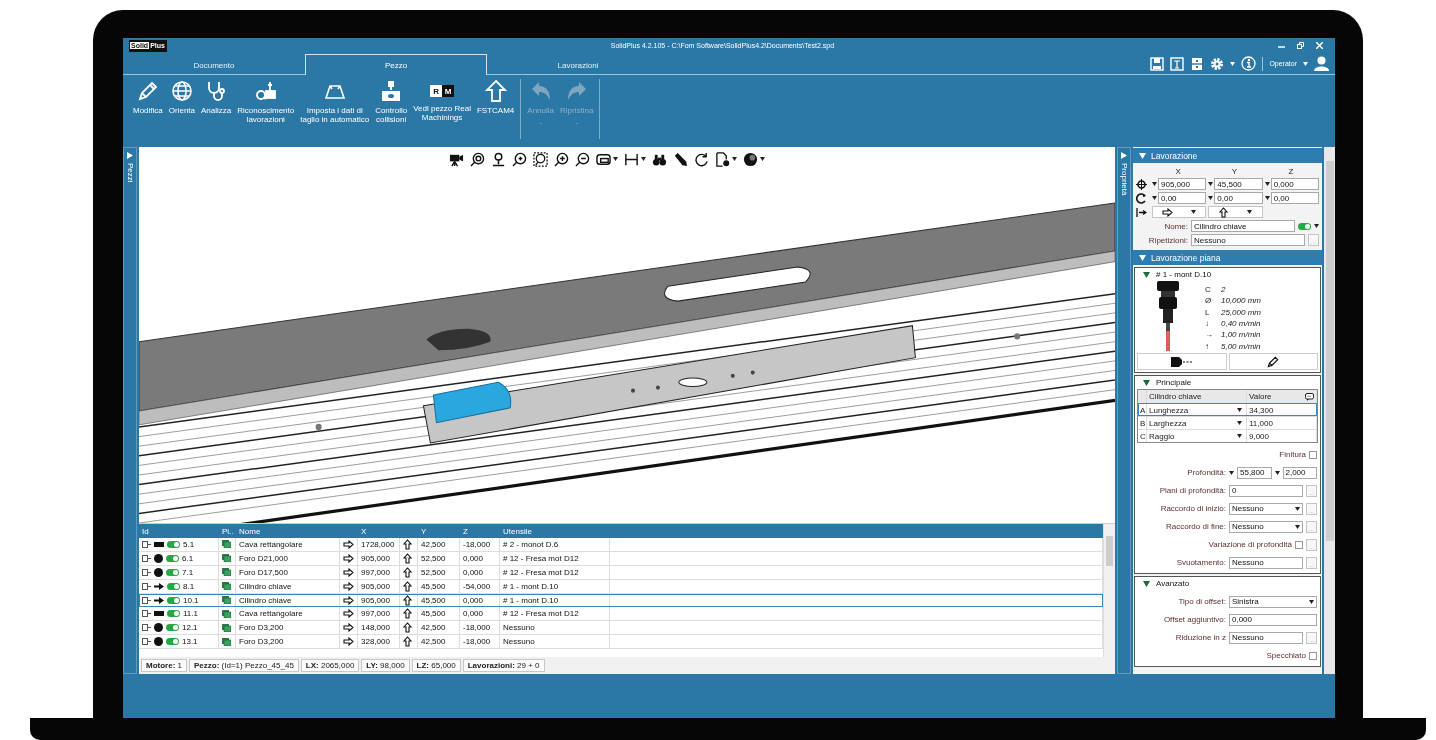 This screenshot has height=740, width=1436. I want to click on parameter-row: A Lunghezza 34,300, so click(1227, 409).